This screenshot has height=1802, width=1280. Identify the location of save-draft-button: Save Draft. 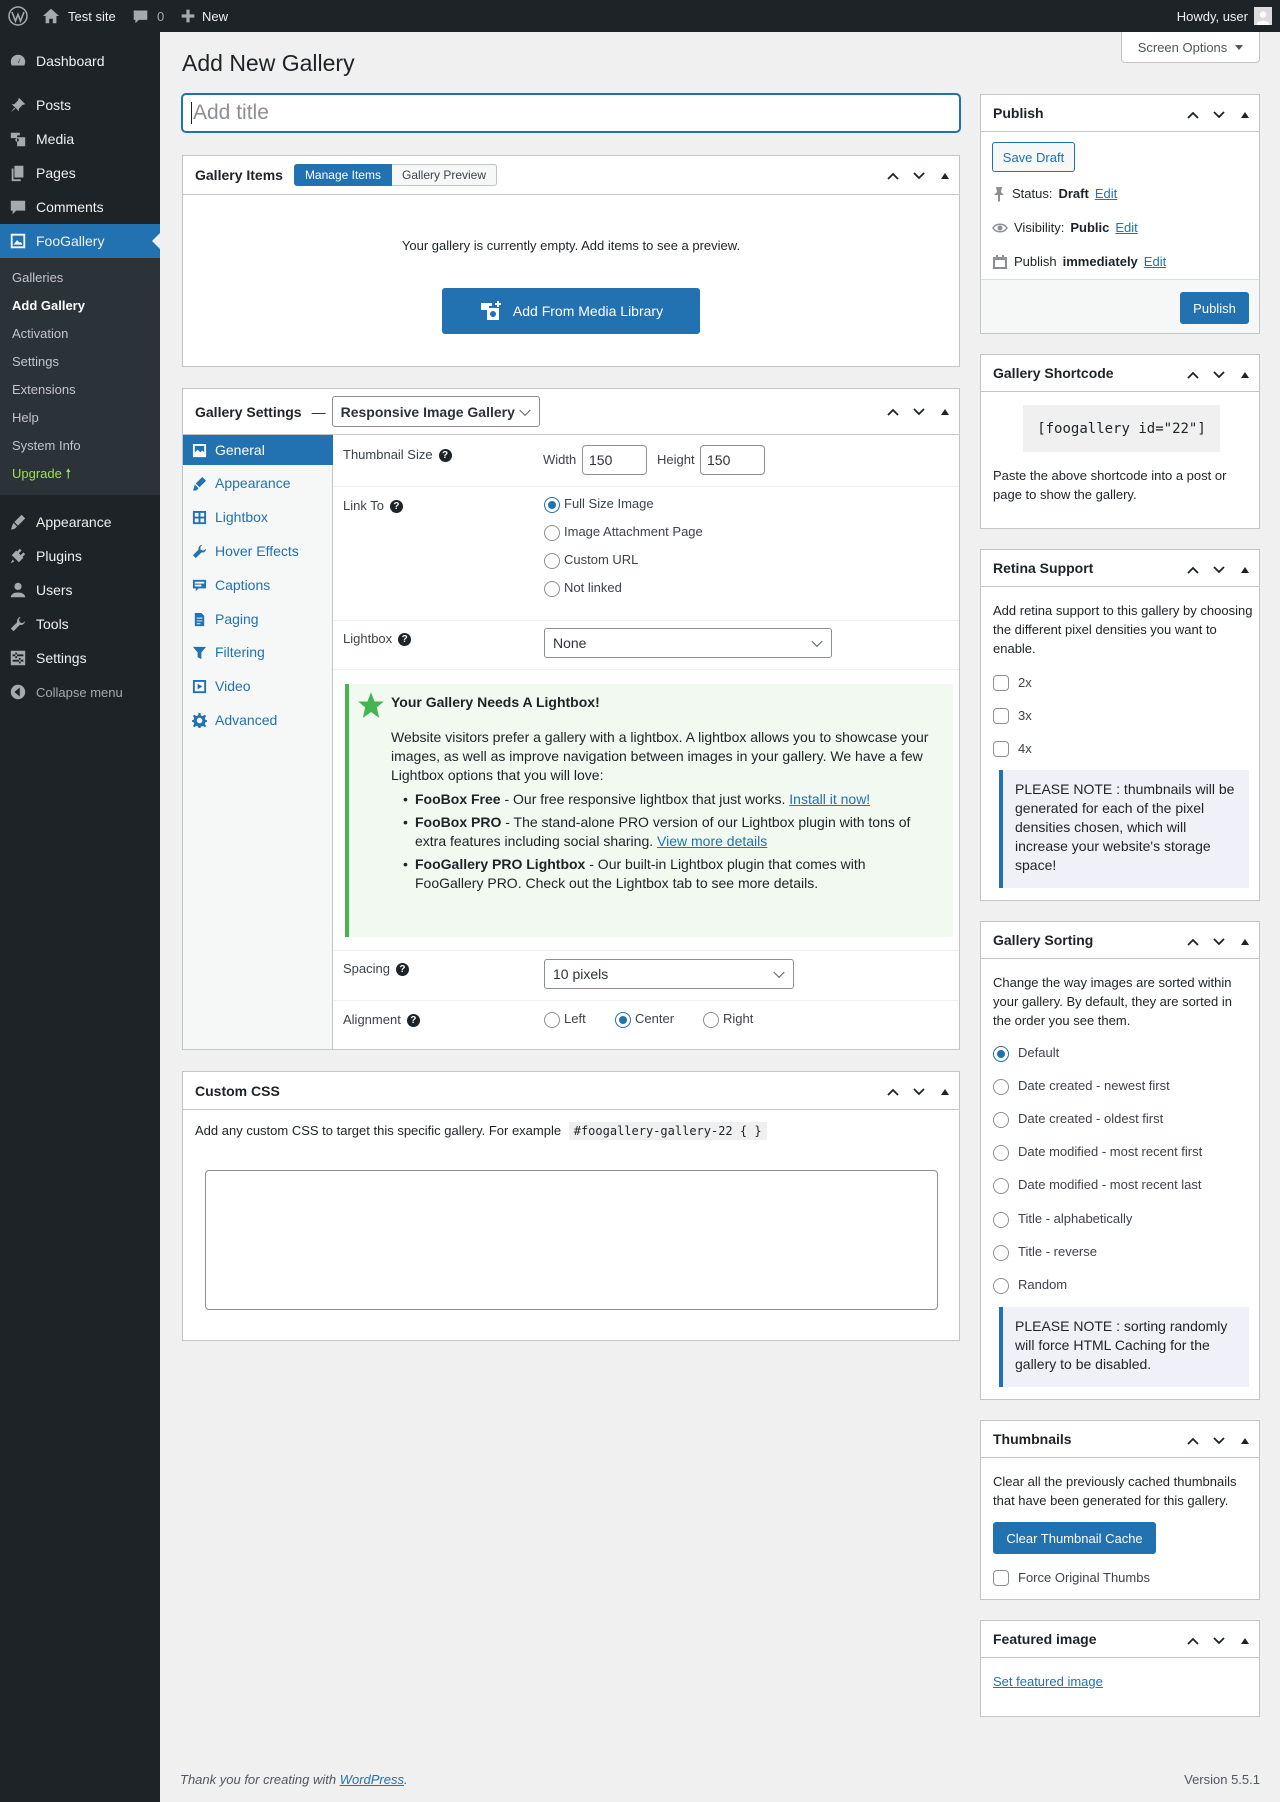
(1033, 157).